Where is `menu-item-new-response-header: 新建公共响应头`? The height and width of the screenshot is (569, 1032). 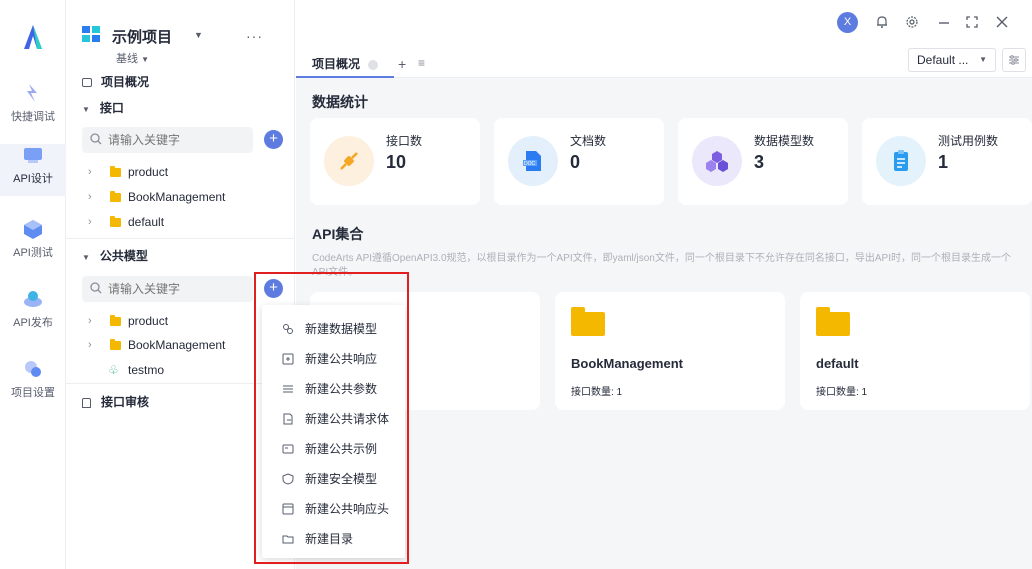
menu-item-new-response-header: 新建公共响应头 is located at coordinates (333, 509).